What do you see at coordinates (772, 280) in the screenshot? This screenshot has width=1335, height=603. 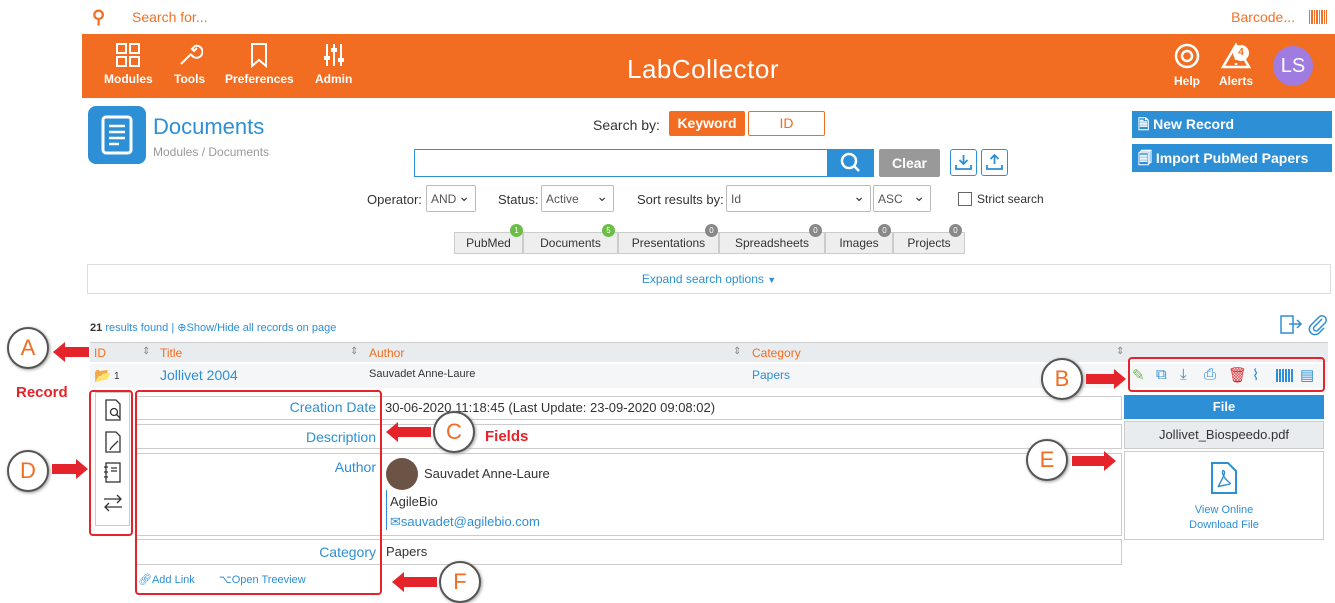 I see `caret-down-icon: ▼` at bounding box center [772, 280].